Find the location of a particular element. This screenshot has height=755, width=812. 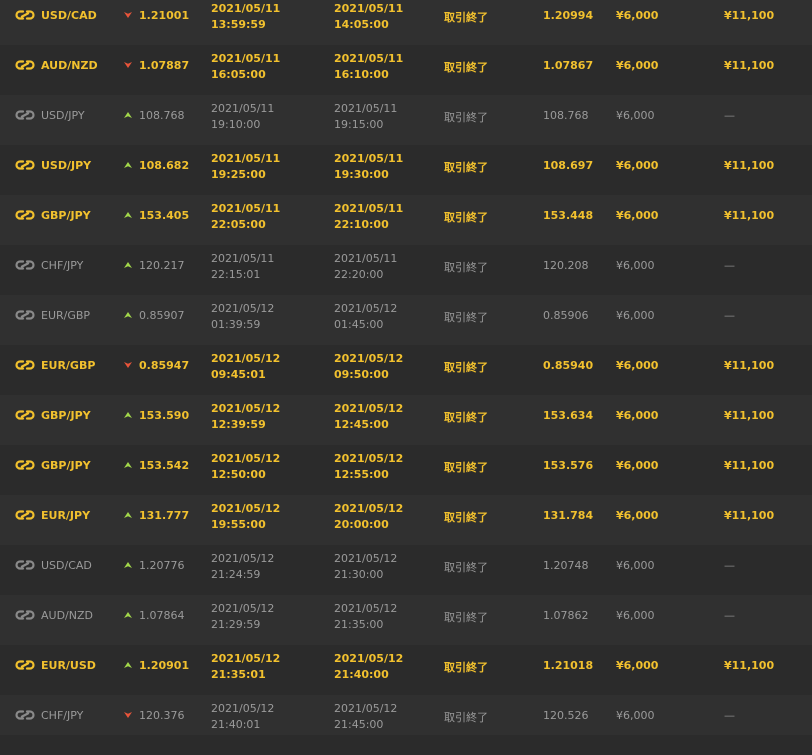

expiry-time: 22:10:00 is located at coordinates (361, 224).